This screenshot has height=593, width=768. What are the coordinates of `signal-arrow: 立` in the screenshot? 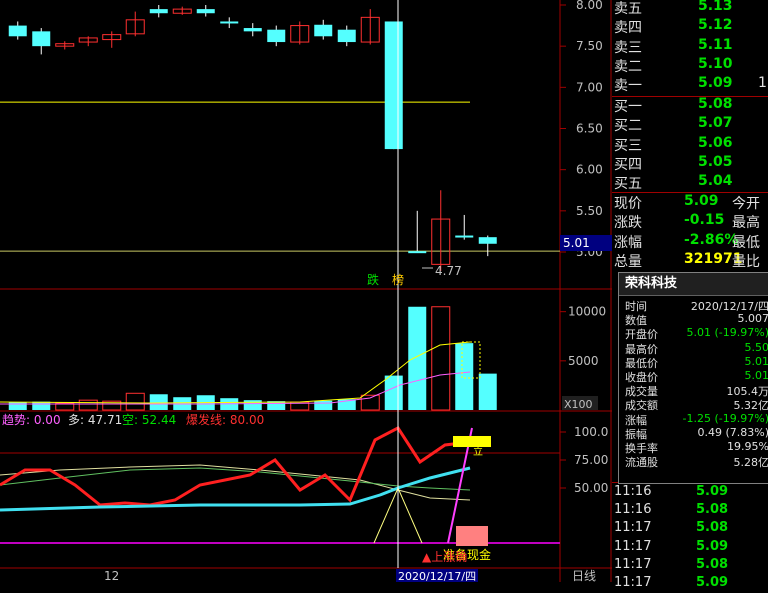 It's located at (478, 451).